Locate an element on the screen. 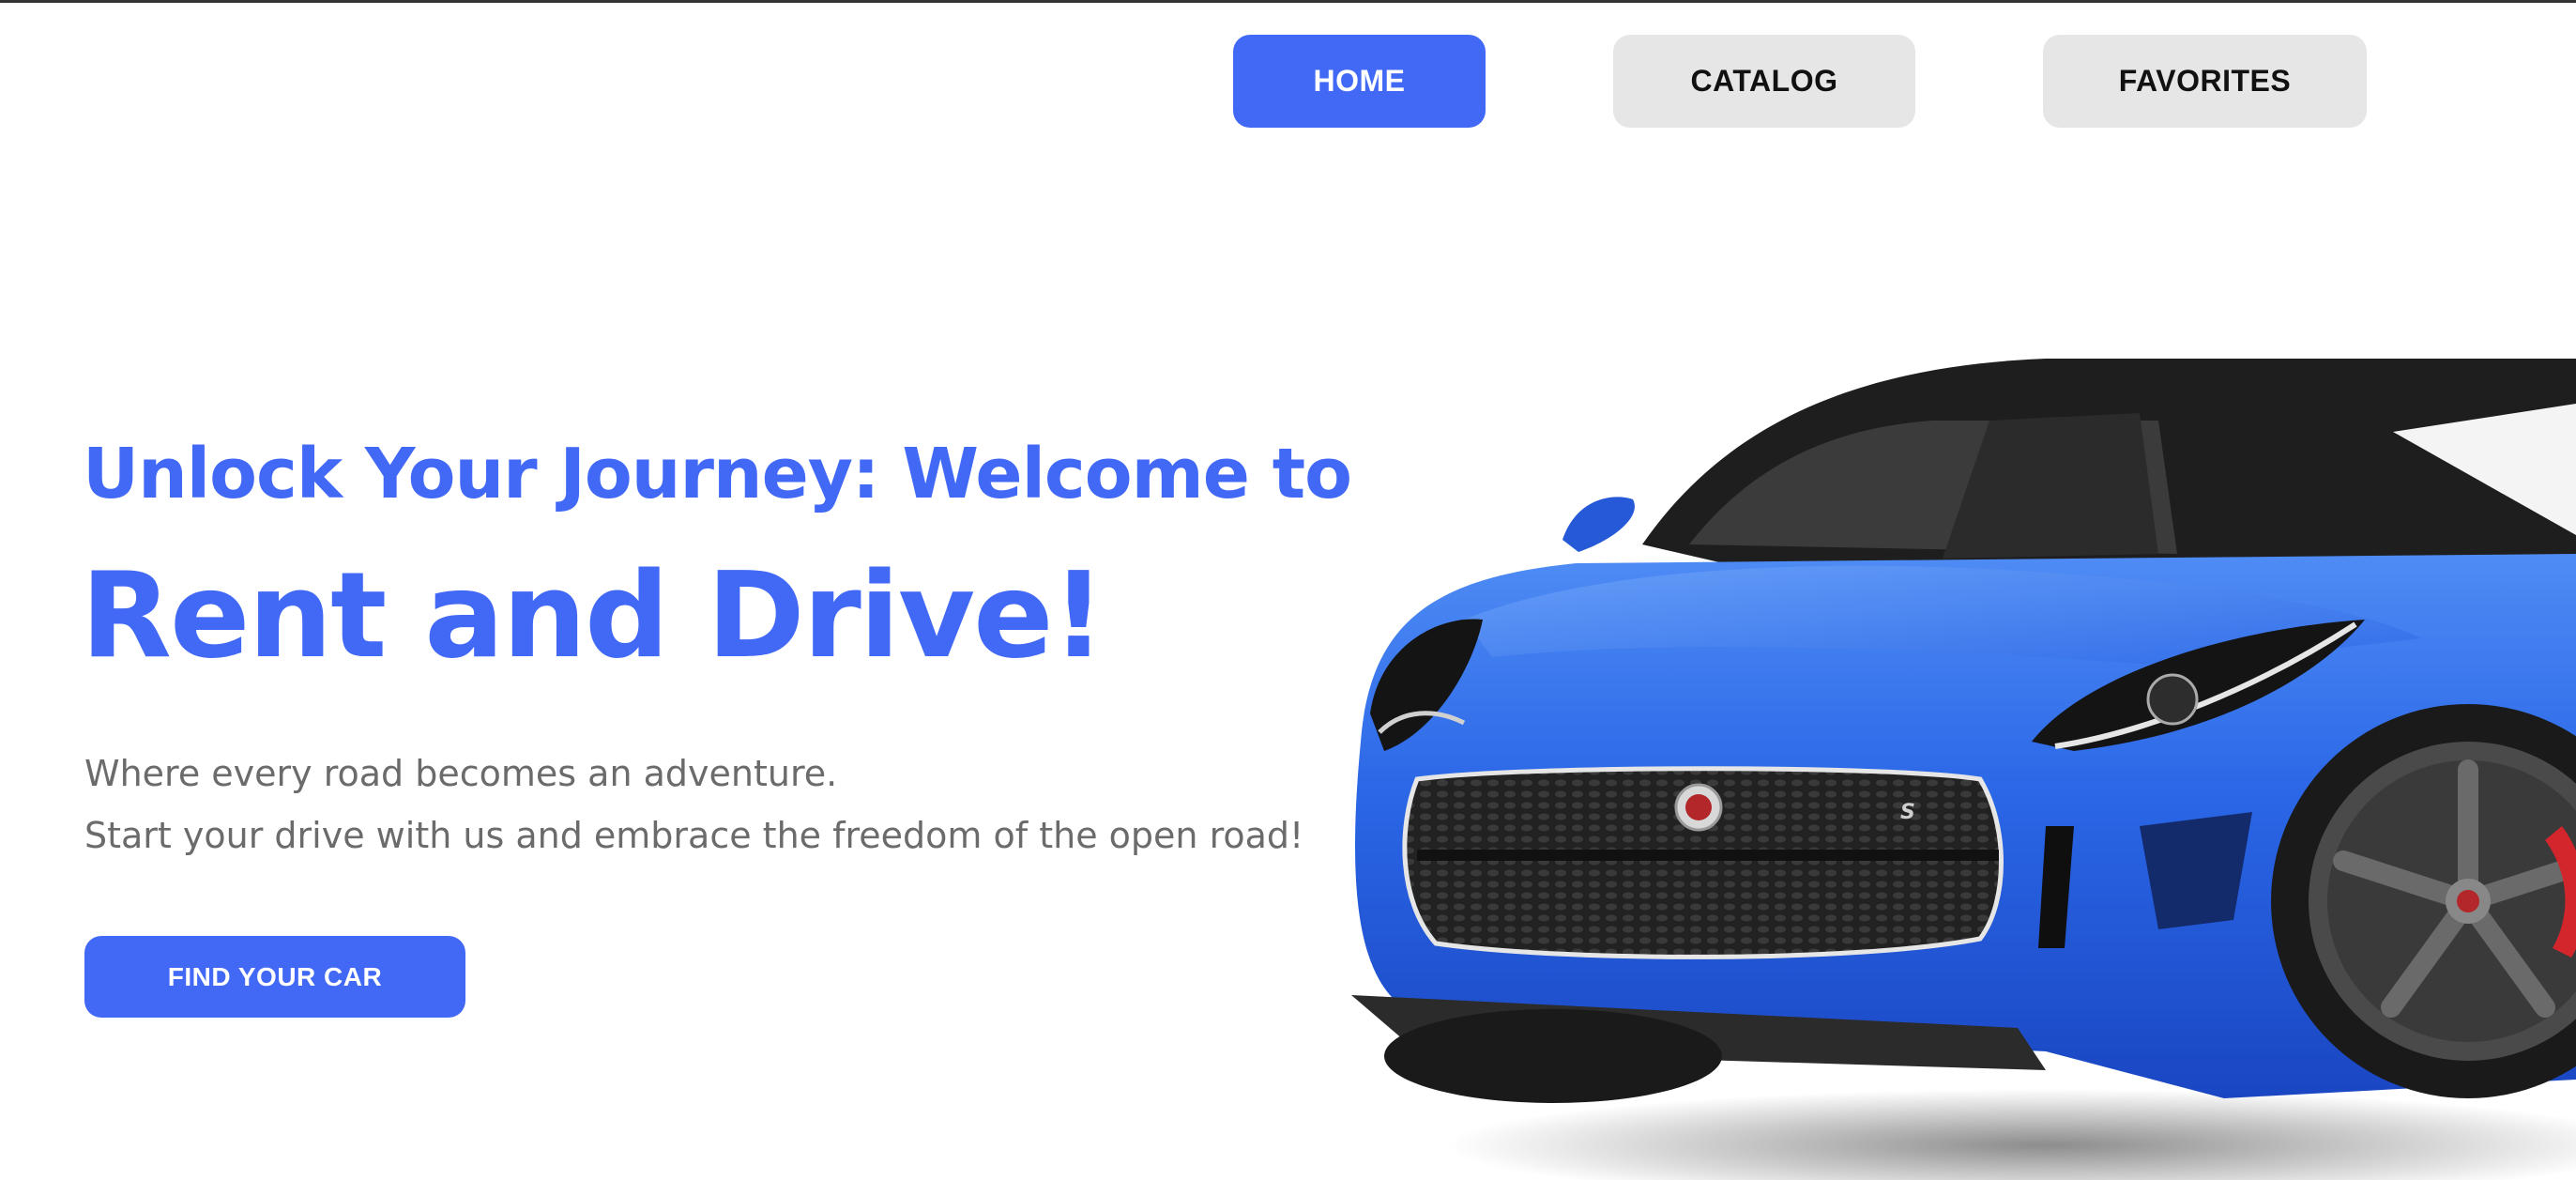 The width and height of the screenshot is (2576, 1180). hero-title: Rent and Drive! is located at coordinates (593, 615).